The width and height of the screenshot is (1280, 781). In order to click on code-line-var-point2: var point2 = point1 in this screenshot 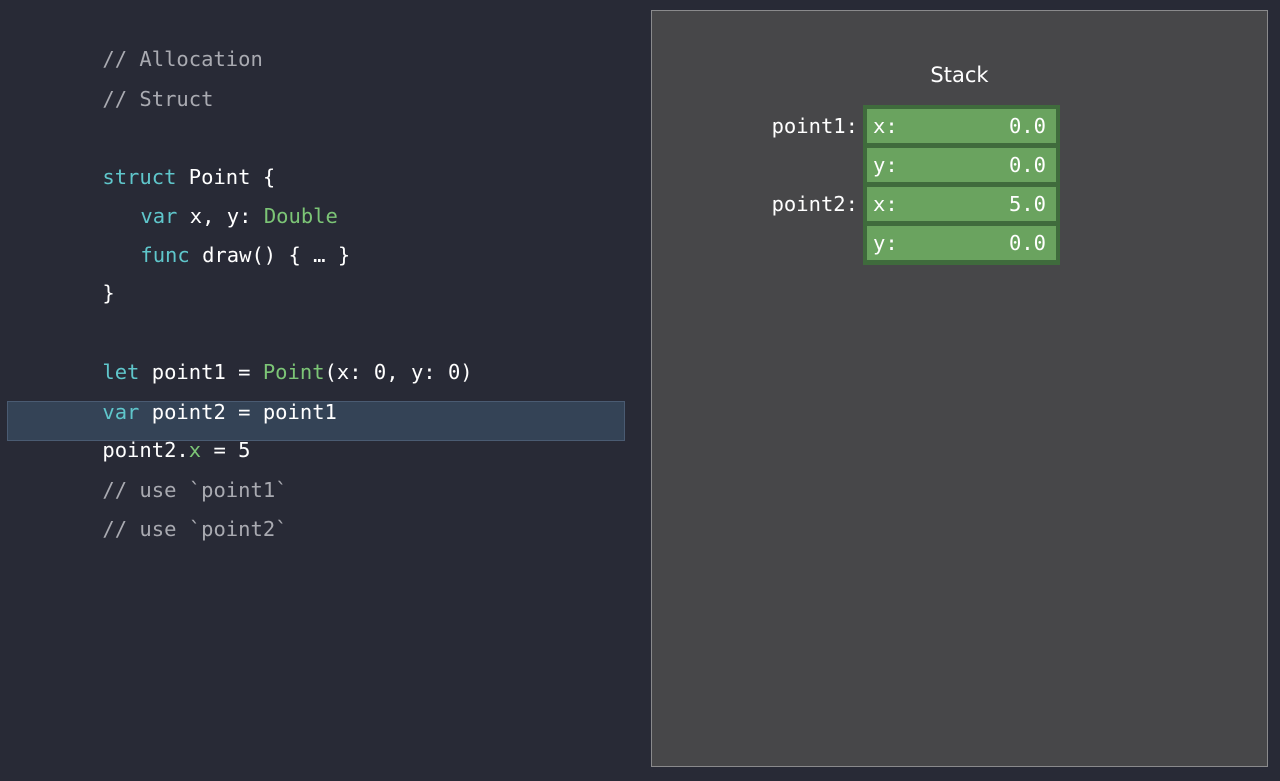, I will do `click(195, 395)`.